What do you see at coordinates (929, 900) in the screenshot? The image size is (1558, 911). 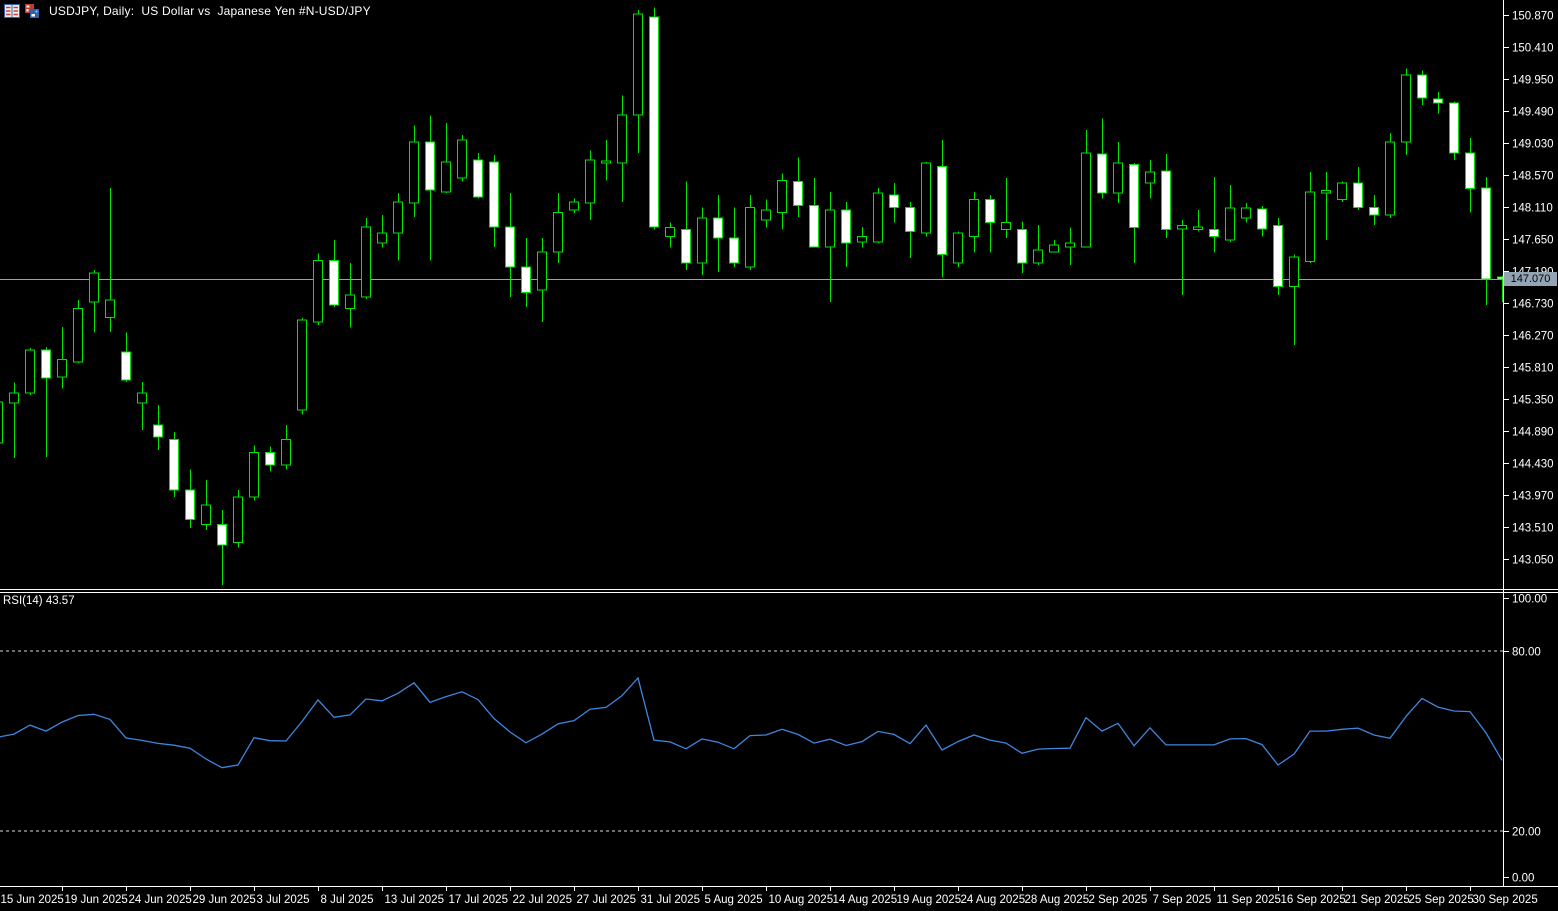 I see `svg-text: 19 Aug 2025` at bounding box center [929, 900].